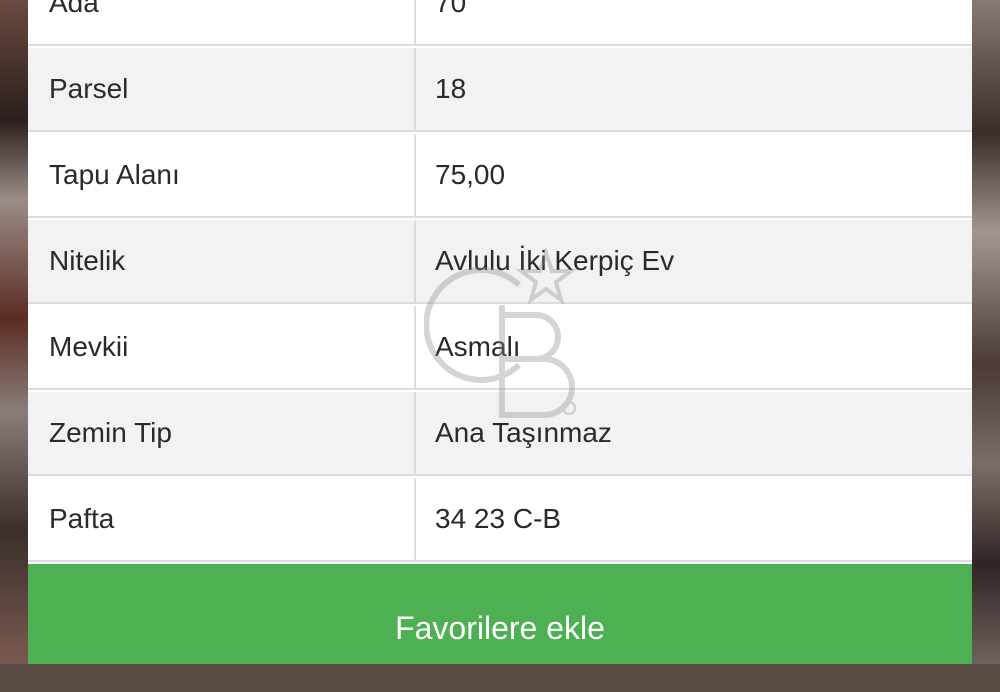  What do you see at coordinates (89, 346) in the screenshot?
I see `row-label: Mevkii` at bounding box center [89, 346].